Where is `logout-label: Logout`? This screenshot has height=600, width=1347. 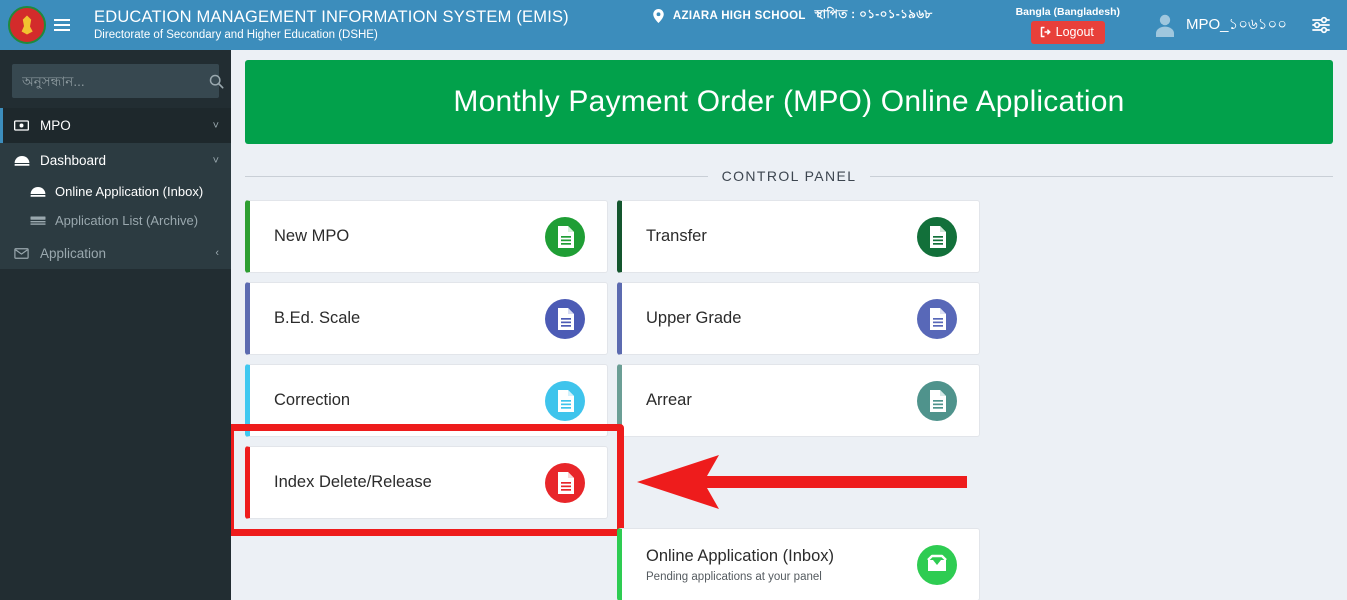
logout-label: Logout is located at coordinates (1074, 32).